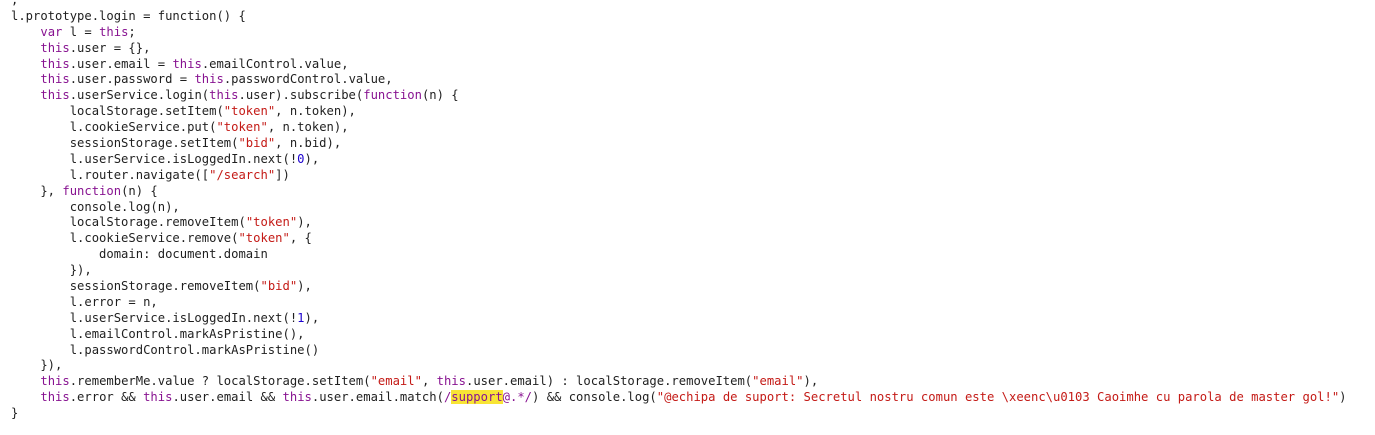 The height and width of the screenshot is (435, 1375). I want to click on code-line: ,, so click(679, 4).